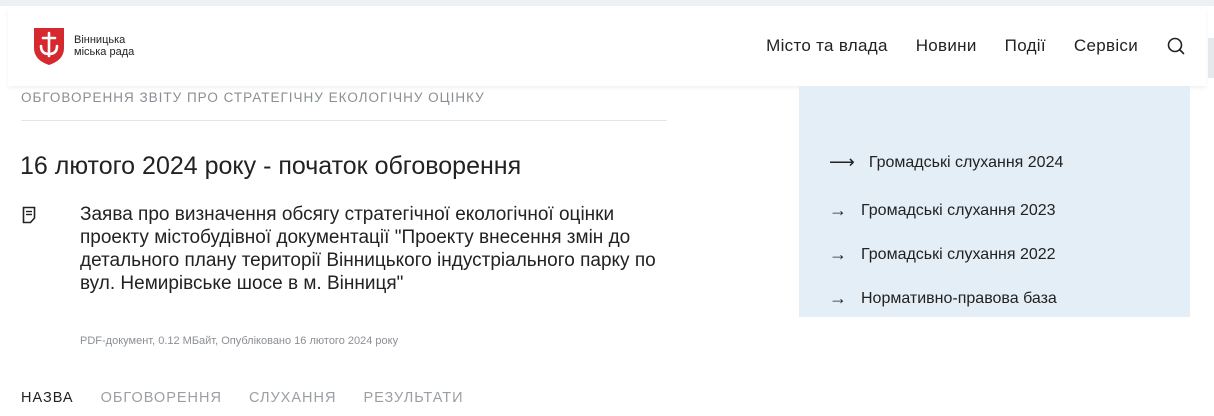  Describe the element at coordinates (1211, 58) in the screenshot. I see `page-scroll-edge` at that location.